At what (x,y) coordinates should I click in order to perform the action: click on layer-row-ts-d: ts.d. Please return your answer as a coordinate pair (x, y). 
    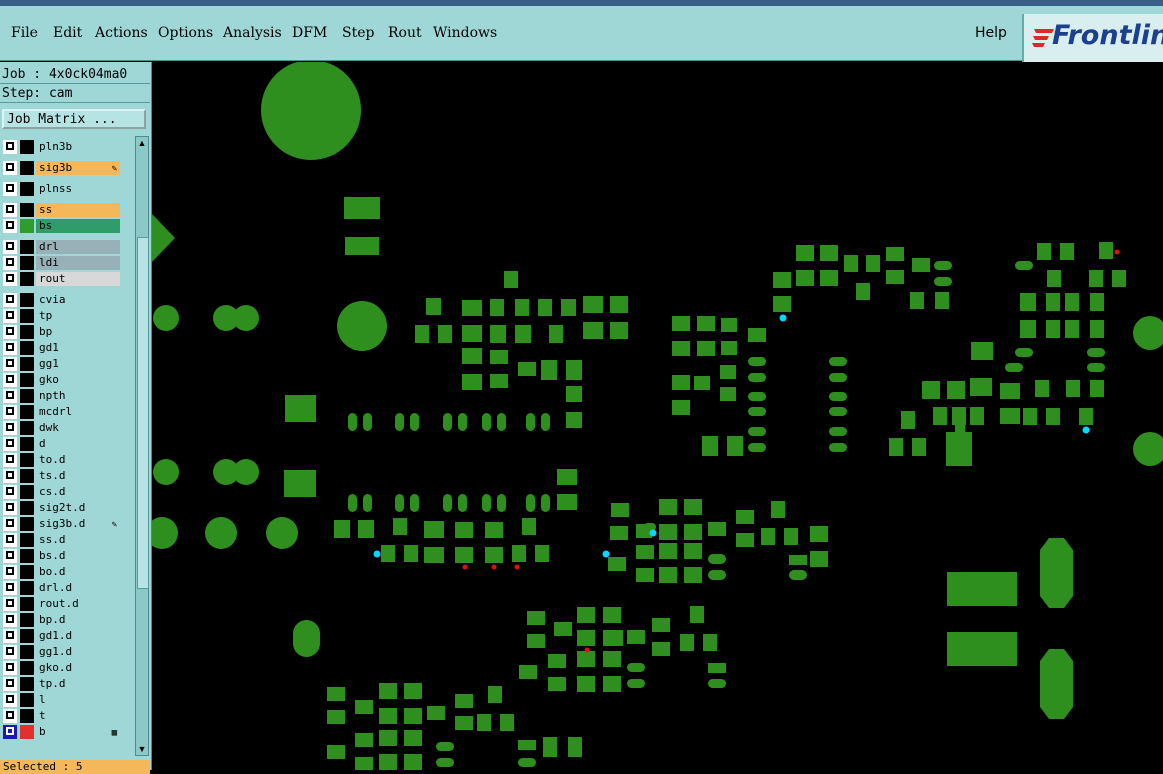
    Looking at the image, I should click on (61, 476).